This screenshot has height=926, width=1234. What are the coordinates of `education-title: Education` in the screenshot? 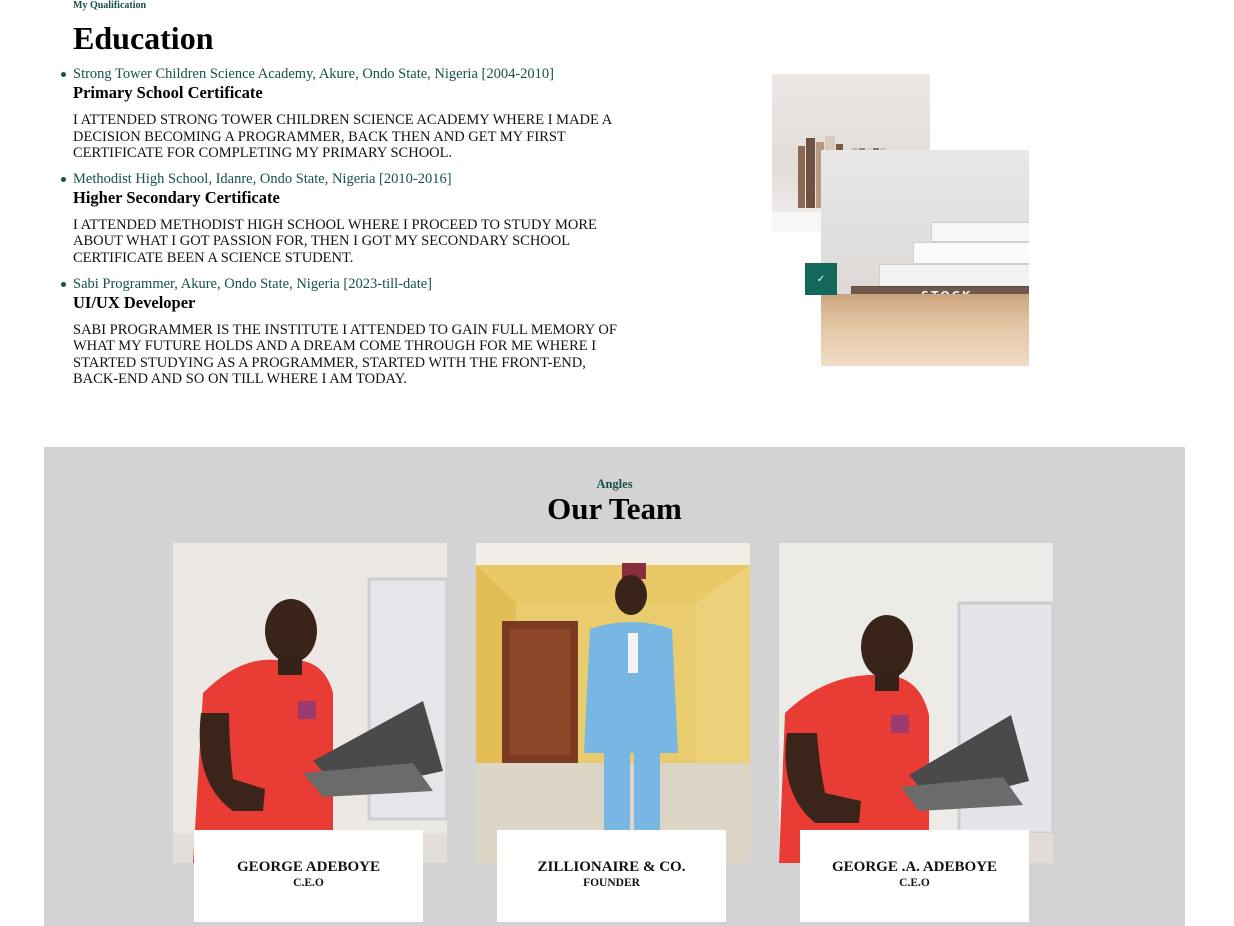 It's located at (143, 38).